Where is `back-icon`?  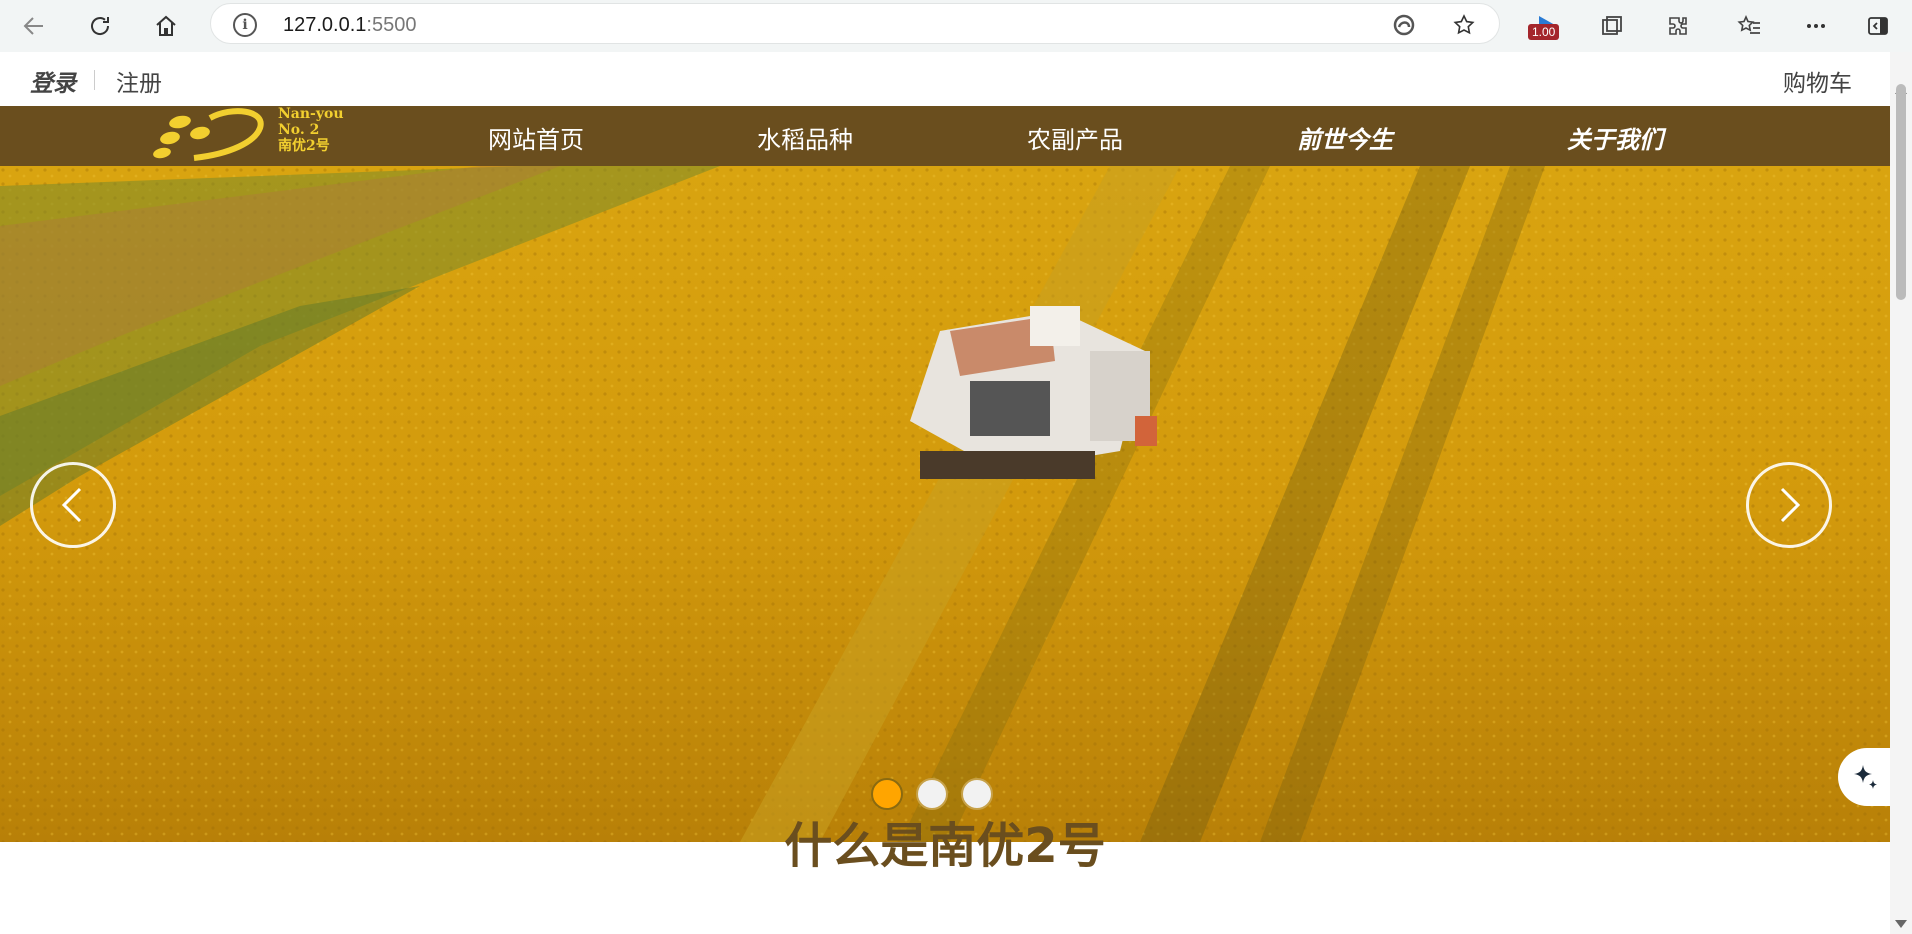 back-icon is located at coordinates (34, 26).